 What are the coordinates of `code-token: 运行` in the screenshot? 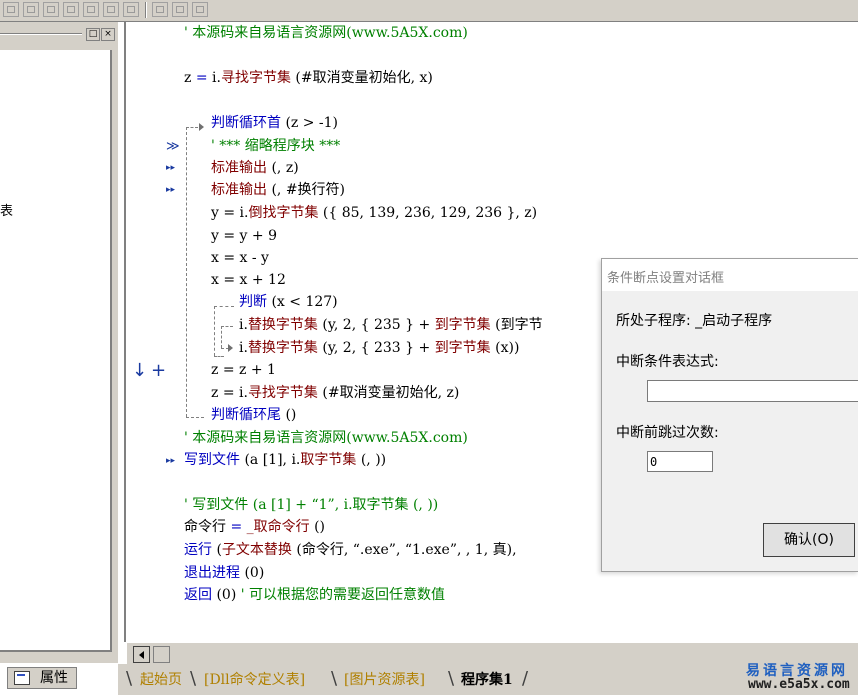 It's located at (198, 550).